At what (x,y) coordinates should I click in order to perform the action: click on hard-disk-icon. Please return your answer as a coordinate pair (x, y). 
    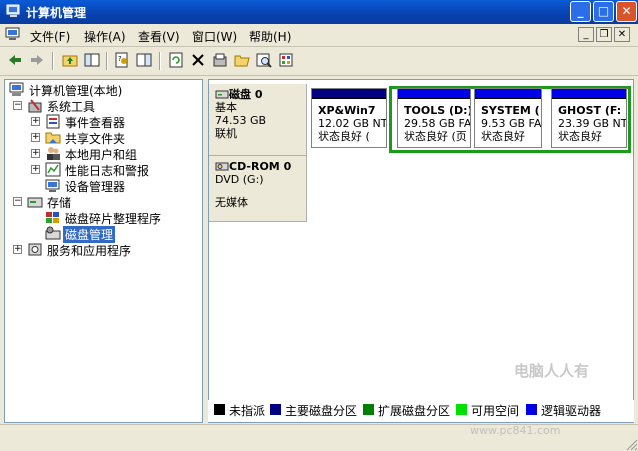
    Looking at the image, I should click on (222, 94).